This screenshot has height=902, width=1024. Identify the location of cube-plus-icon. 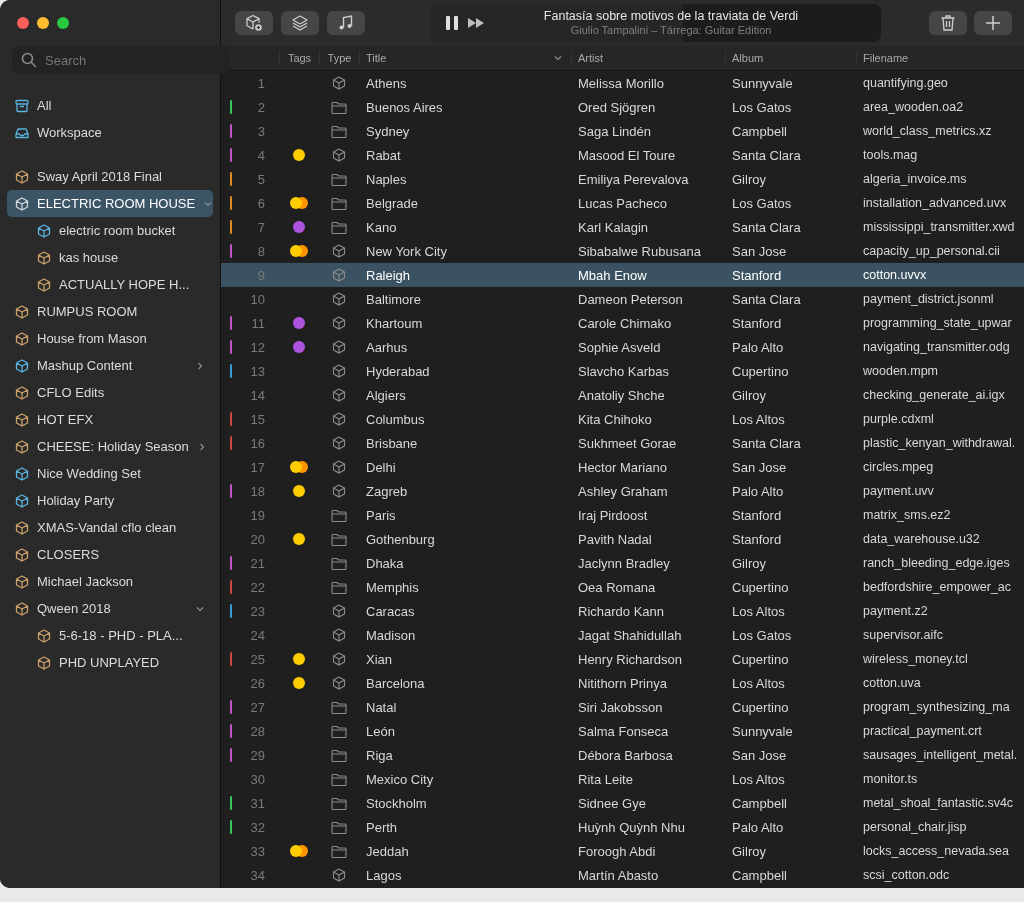
(254, 23).